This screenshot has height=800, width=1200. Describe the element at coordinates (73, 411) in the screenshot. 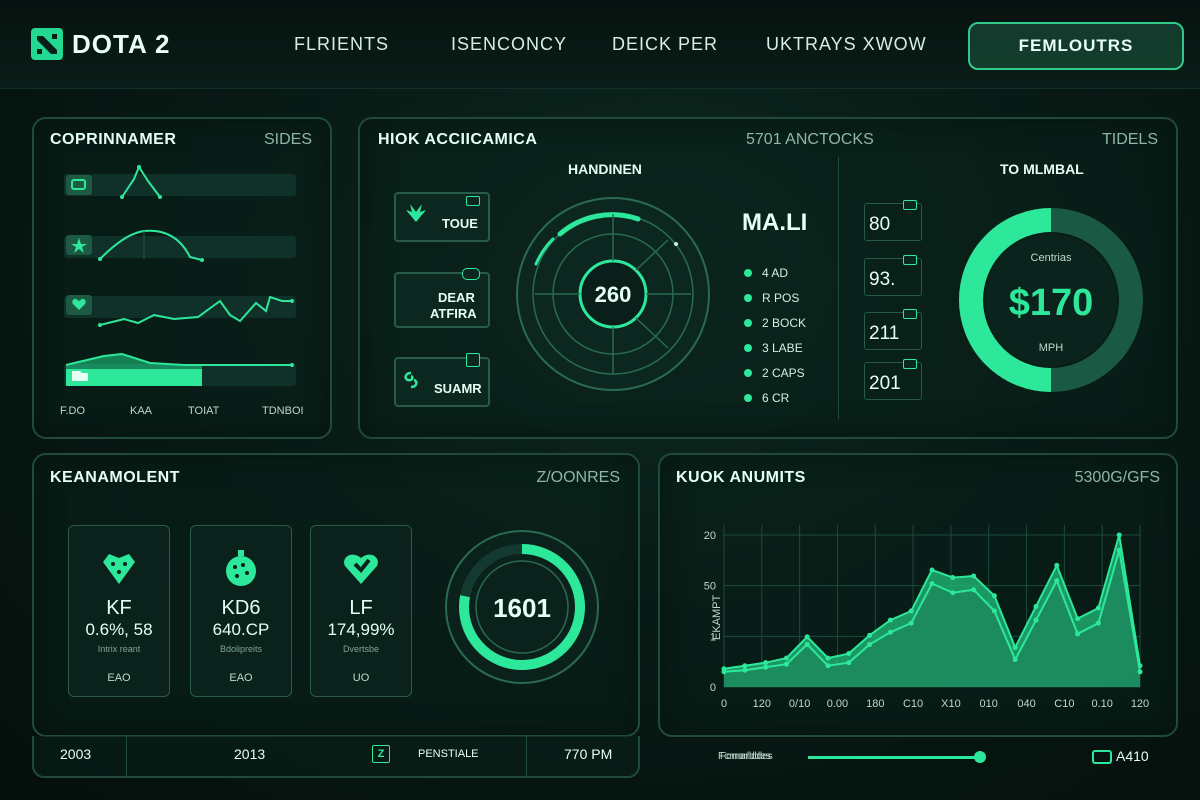

I see `footer-label: F.DO` at that location.